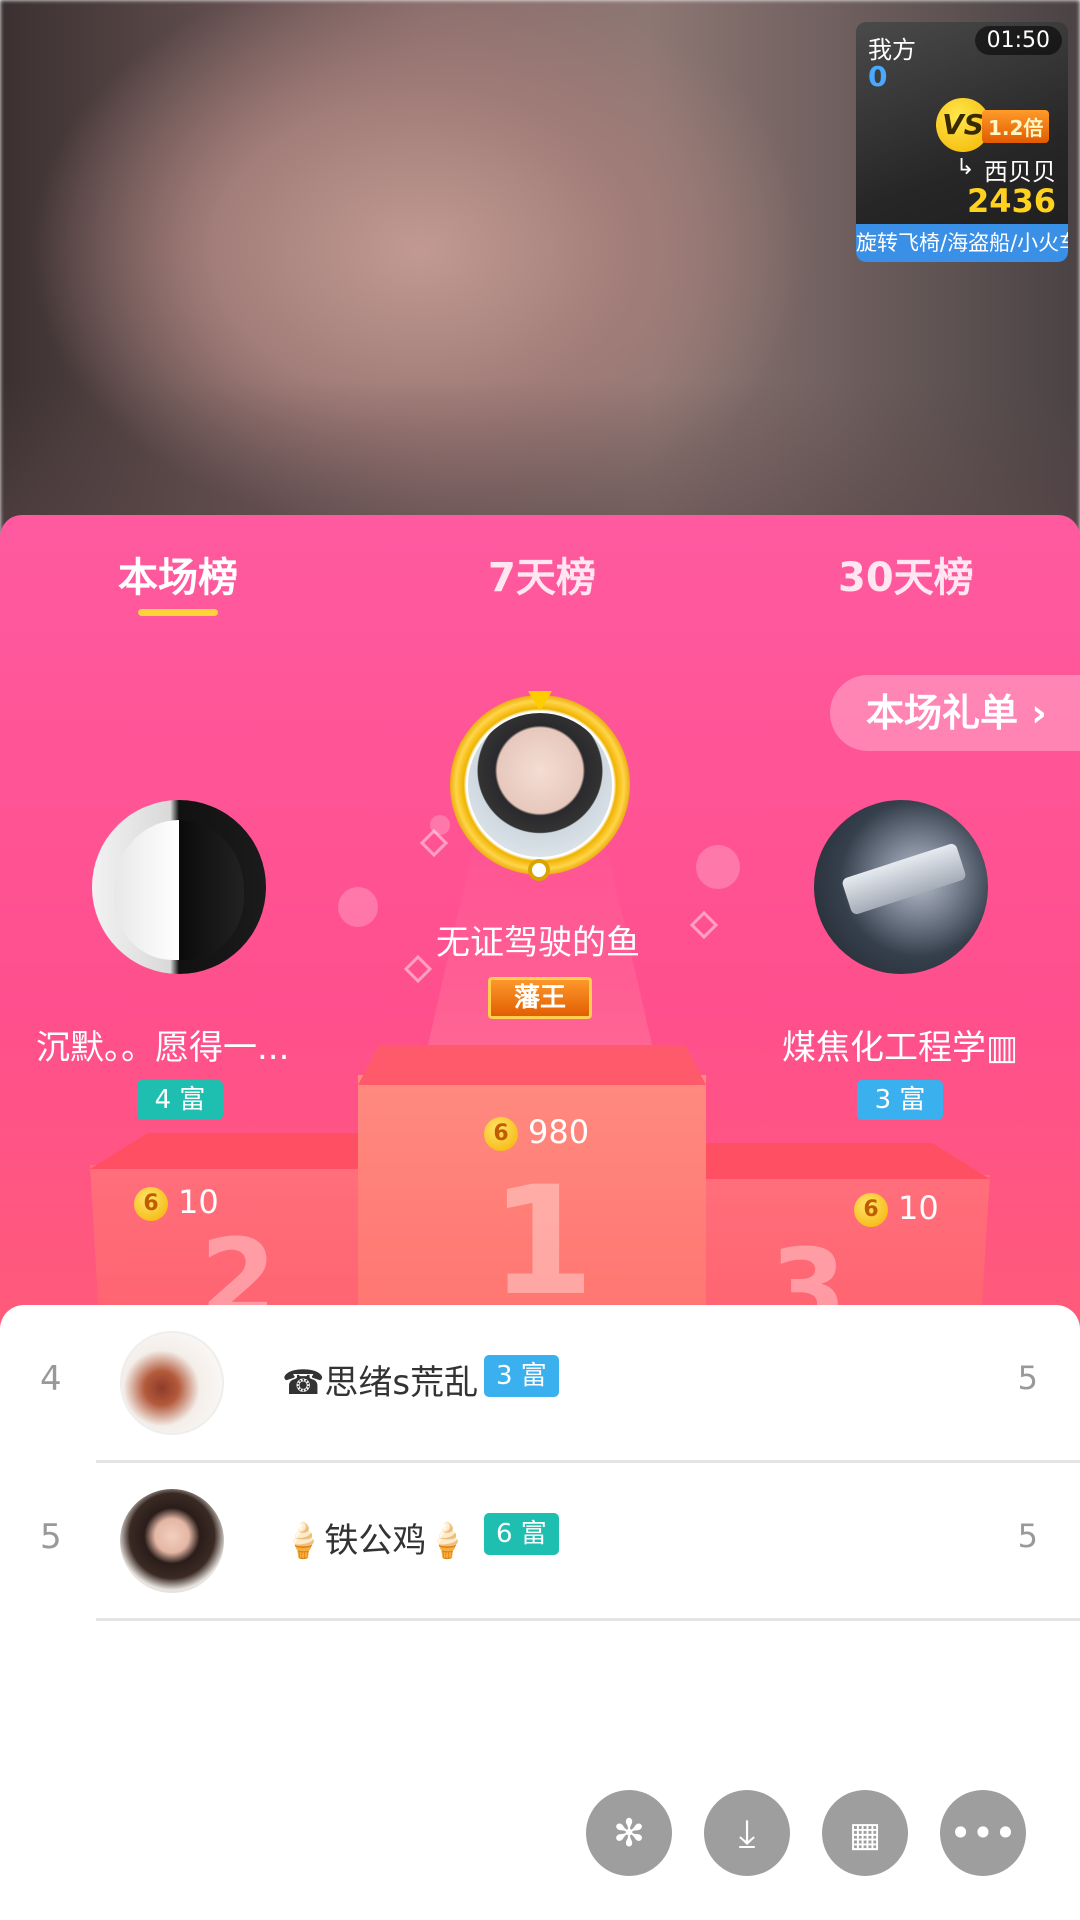  Describe the element at coordinates (51, 1537) in the screenshot. I see `list-rank: 5` at that location.